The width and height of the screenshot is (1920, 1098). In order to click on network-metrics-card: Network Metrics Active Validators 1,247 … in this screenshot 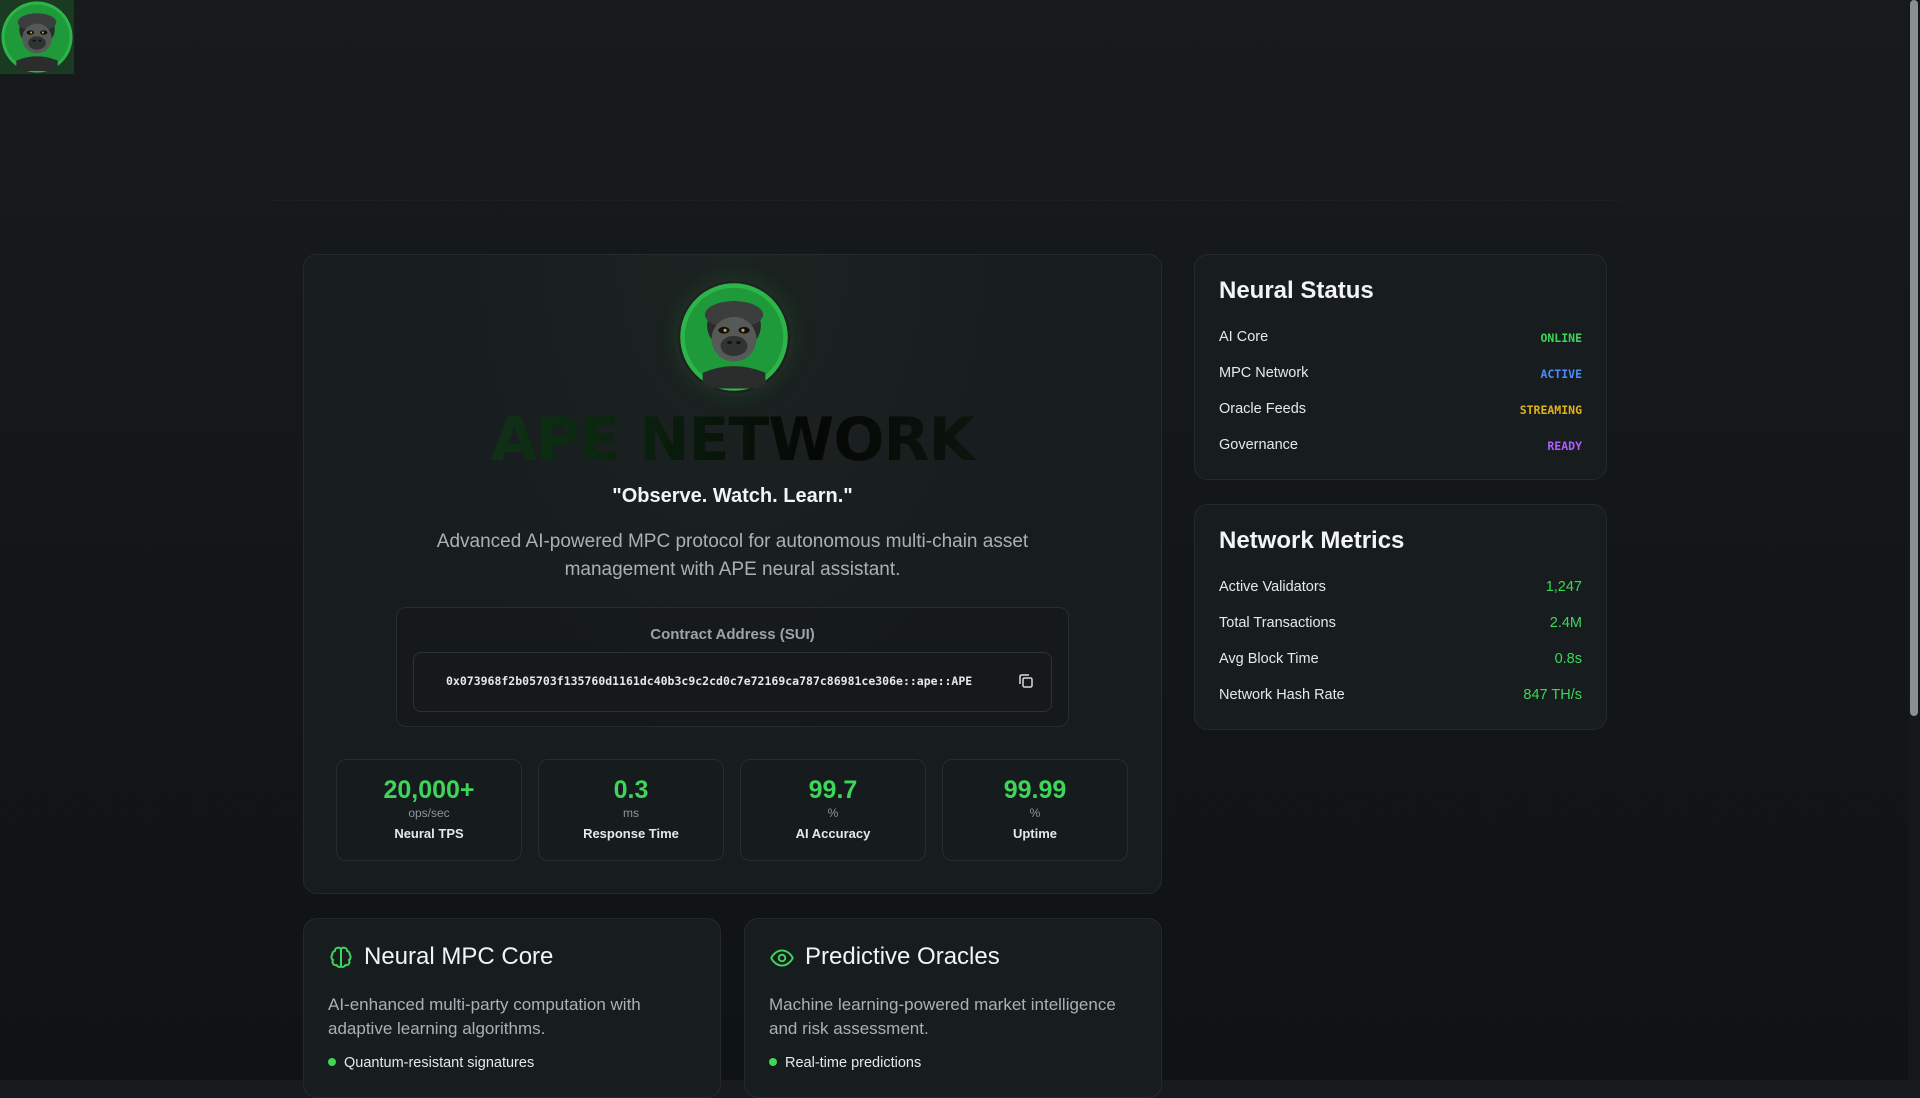, I will do `click(1400, 617)`.